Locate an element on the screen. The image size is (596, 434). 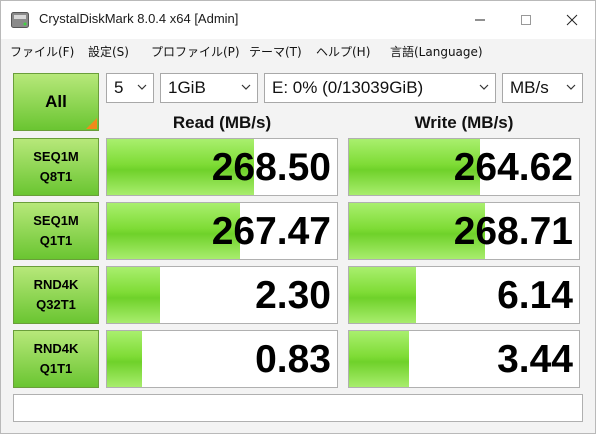
comment-field is located at coordinates (298, 408).